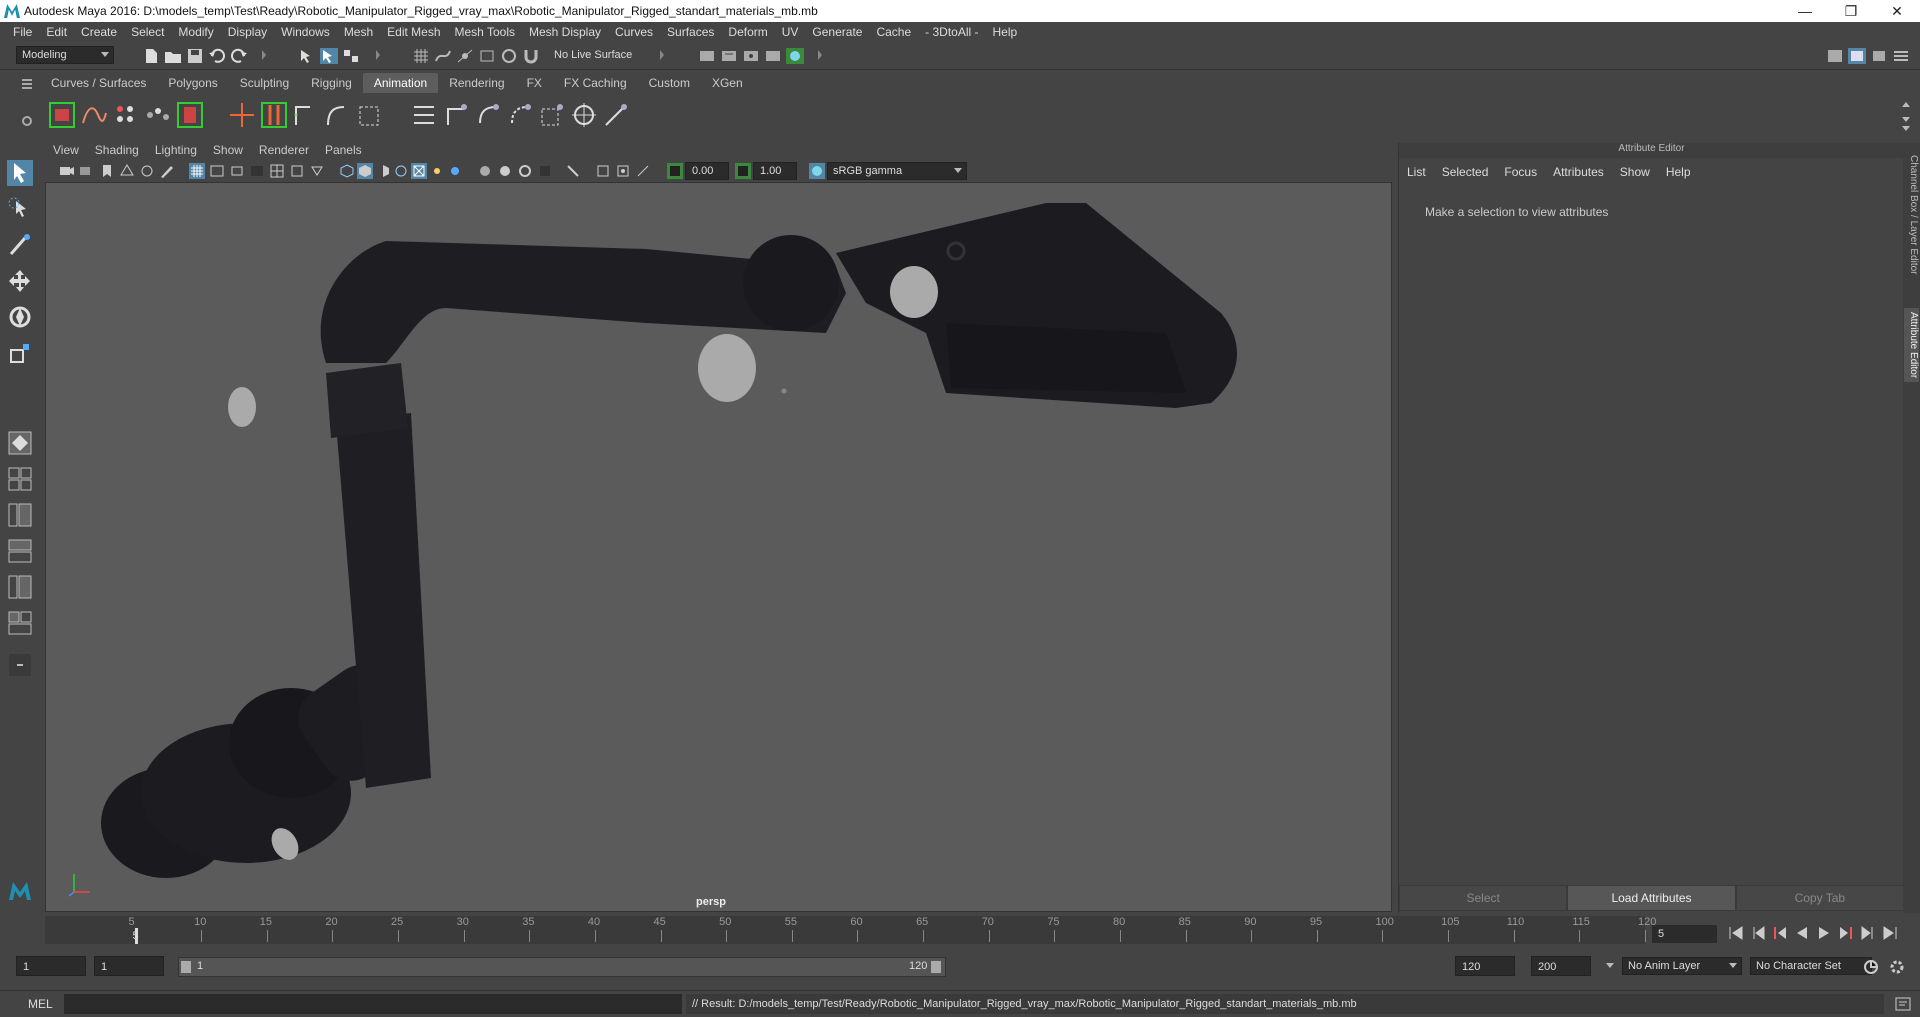 The height and width of the screenshot is (1017, 1920). Describe the element at coordinates (401, 171) in the screenshot. I see `wireframe-on-shaded-icon` at that location.